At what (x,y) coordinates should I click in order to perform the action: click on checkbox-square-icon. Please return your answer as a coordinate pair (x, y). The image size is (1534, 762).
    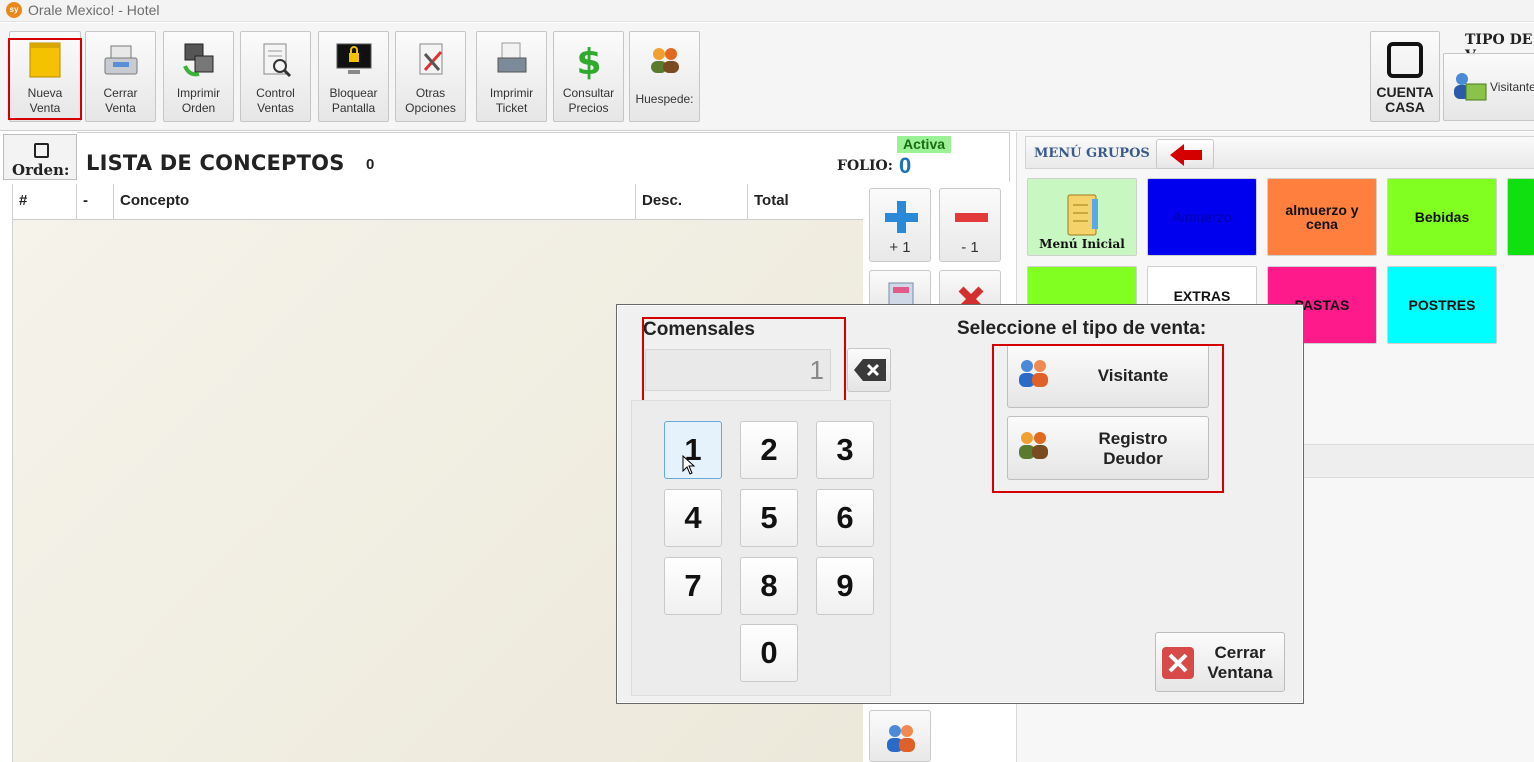
    Looking at the image, I should click on (1405, 60).